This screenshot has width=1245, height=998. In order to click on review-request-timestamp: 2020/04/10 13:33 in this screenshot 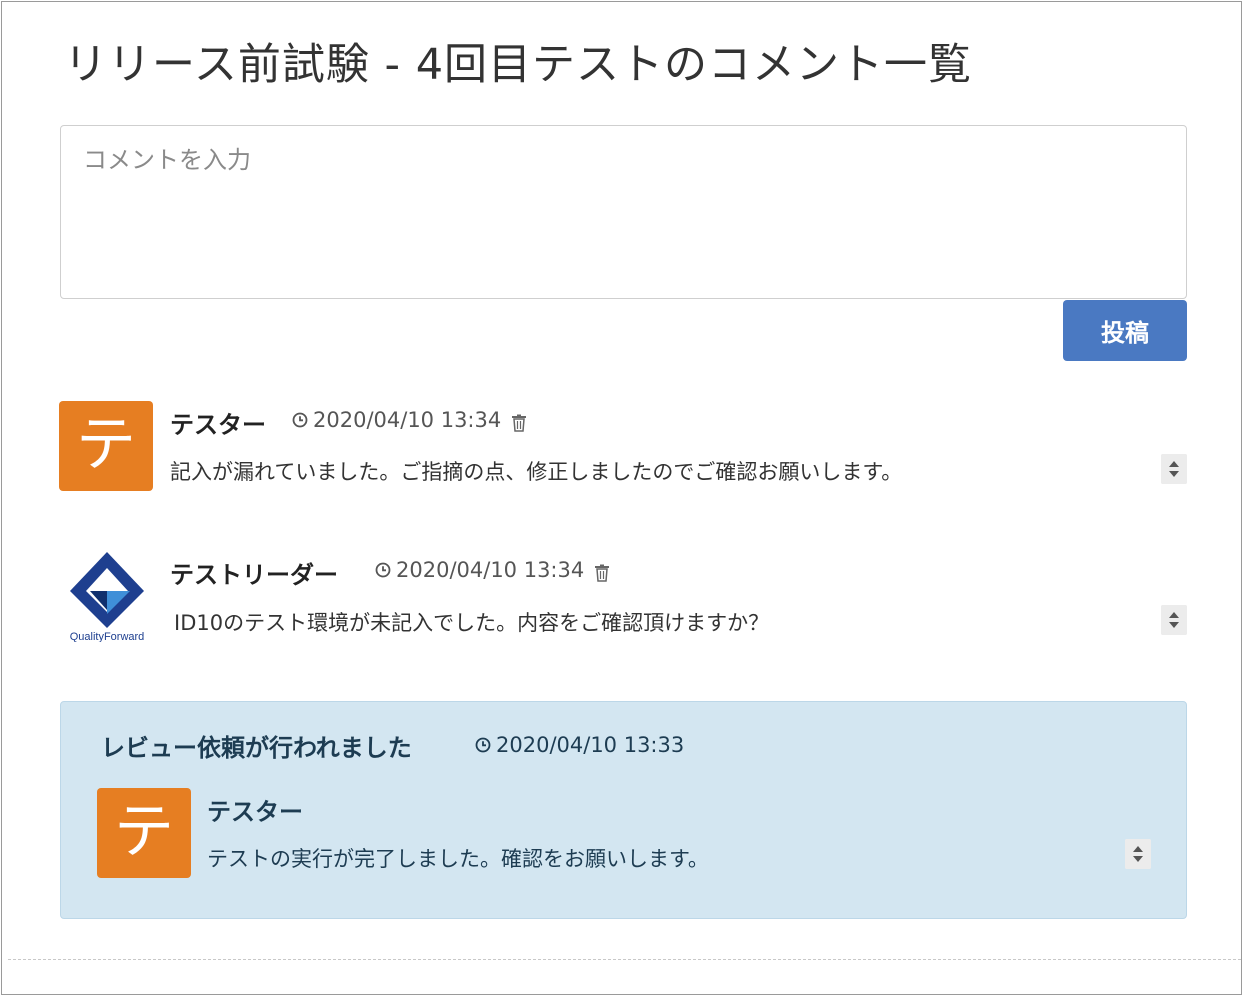, I will do `click(579, 745)`.